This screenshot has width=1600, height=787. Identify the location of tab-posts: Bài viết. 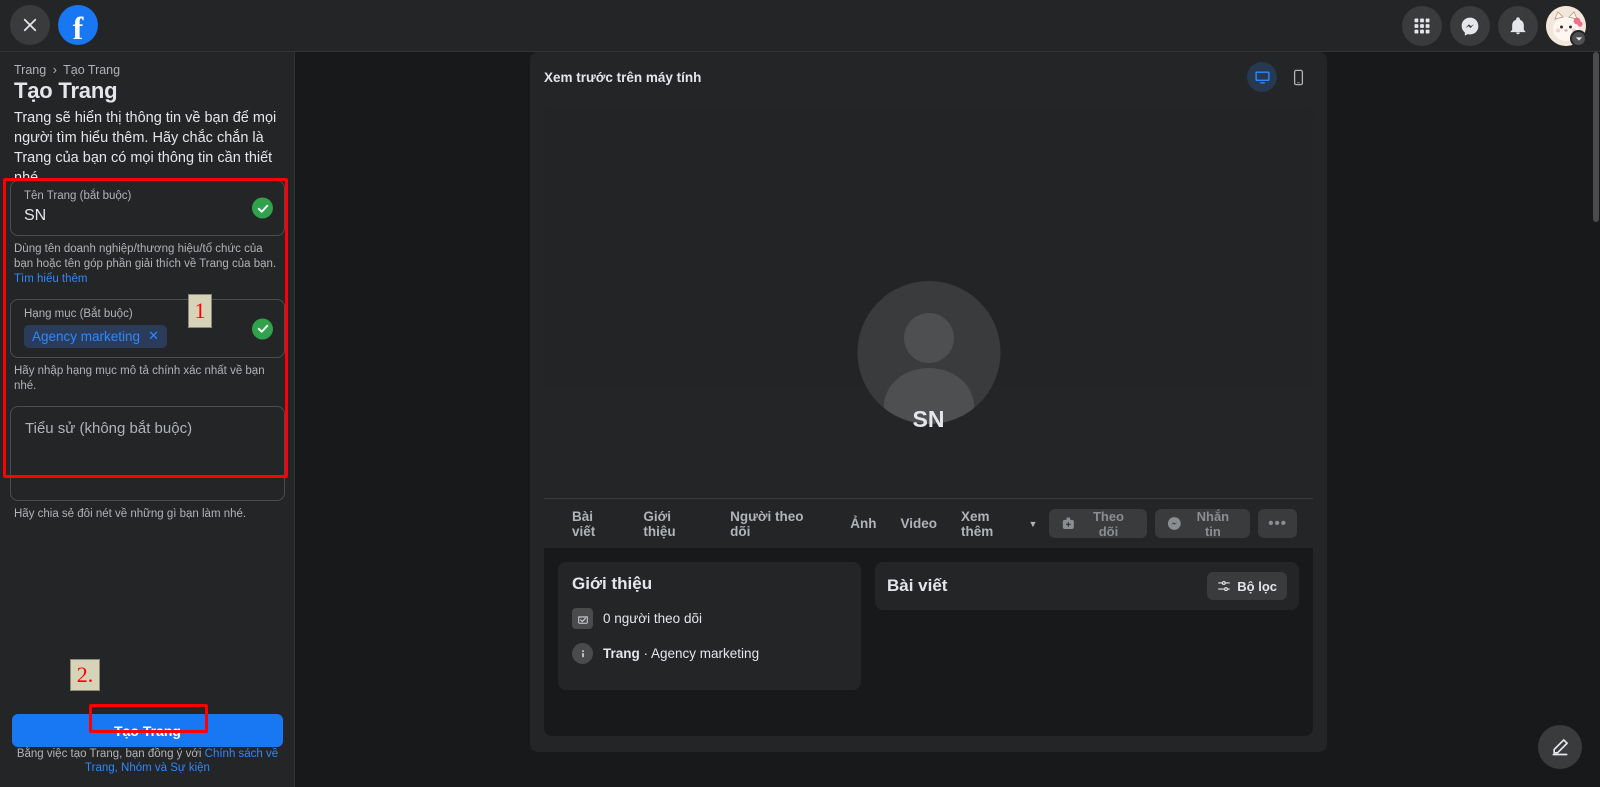
(595, 524).